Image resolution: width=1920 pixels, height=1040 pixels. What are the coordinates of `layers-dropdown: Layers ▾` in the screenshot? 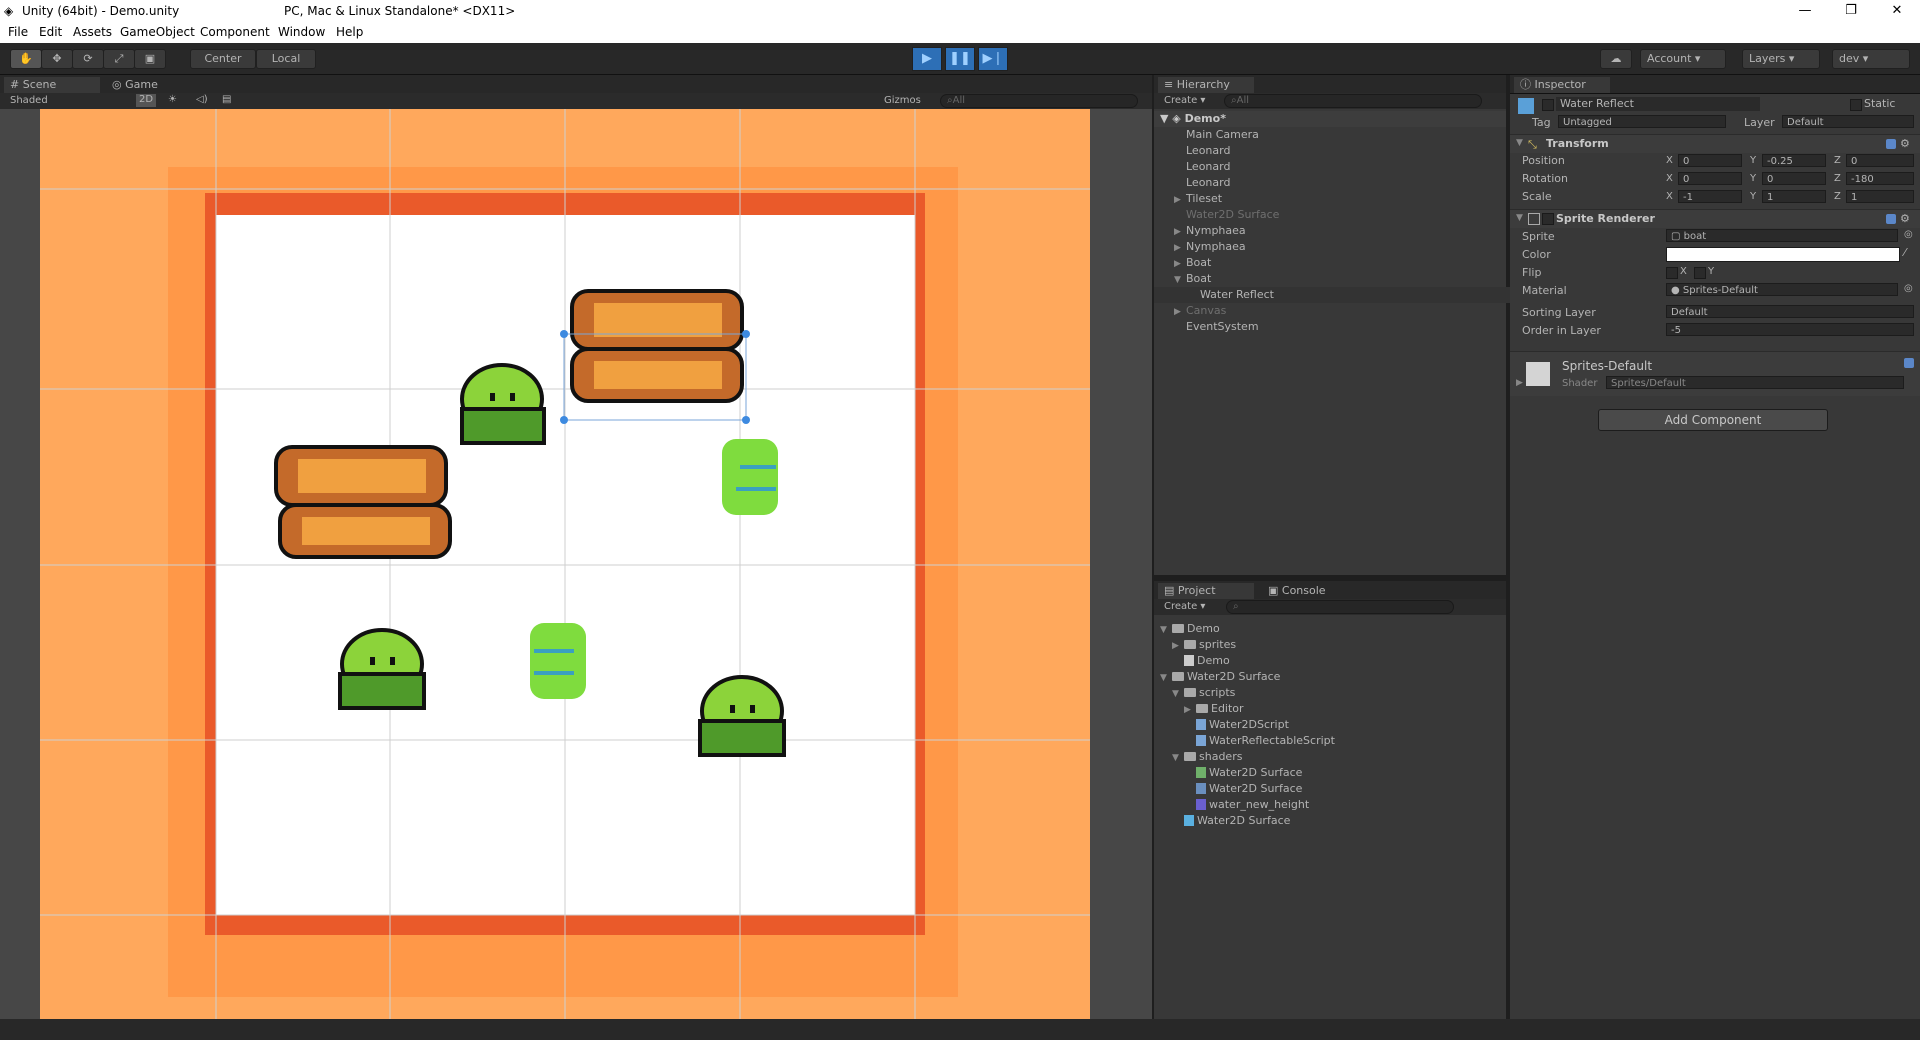 It's located at (1781, 59).